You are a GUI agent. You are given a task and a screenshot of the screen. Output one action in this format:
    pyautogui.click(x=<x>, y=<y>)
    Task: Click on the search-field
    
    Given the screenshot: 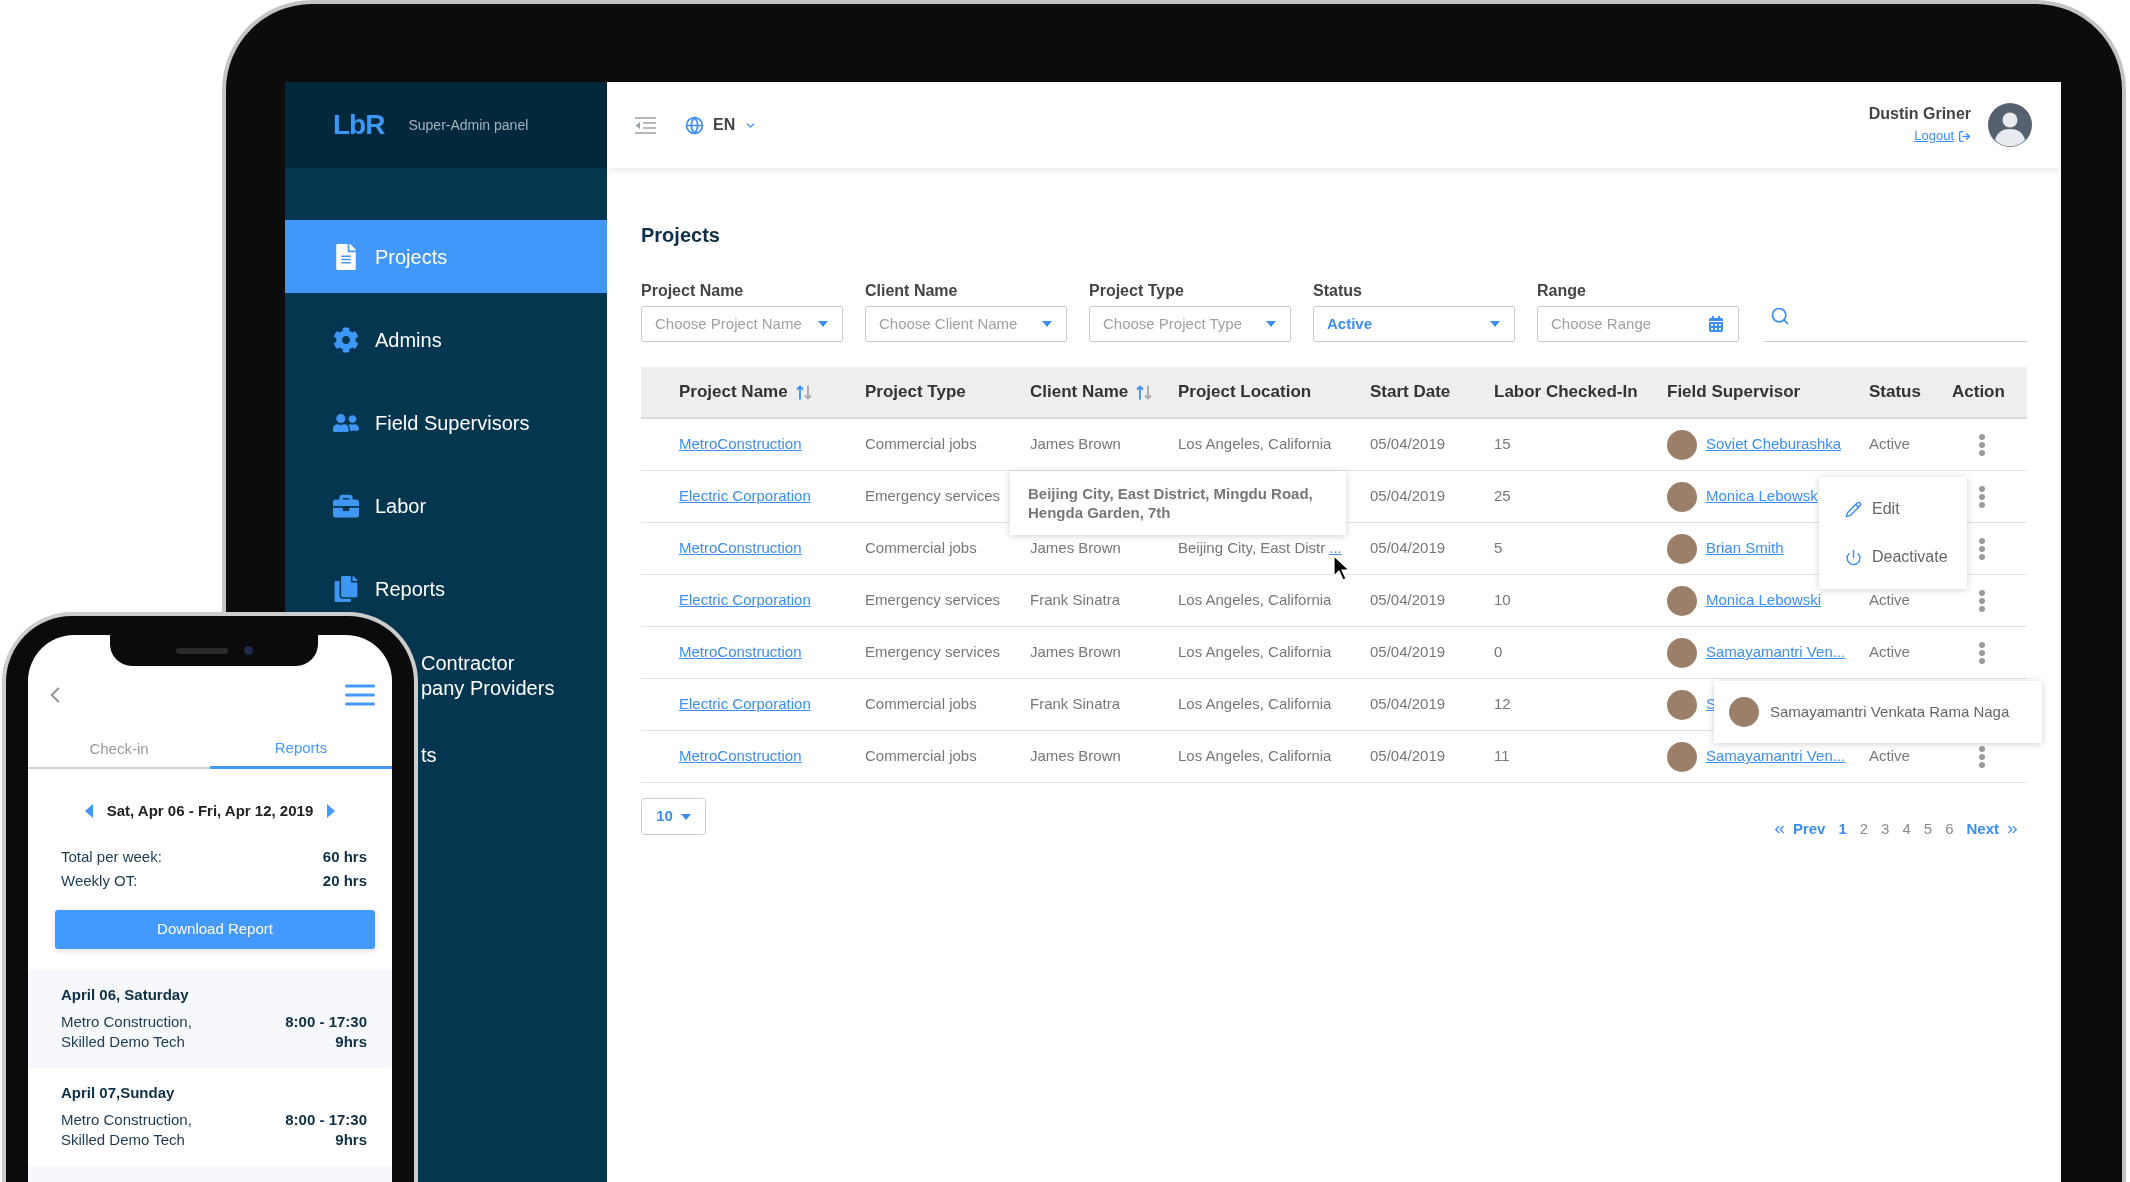 What is the action you would take?
    pyautogui.click(x=1895, y=324)
    